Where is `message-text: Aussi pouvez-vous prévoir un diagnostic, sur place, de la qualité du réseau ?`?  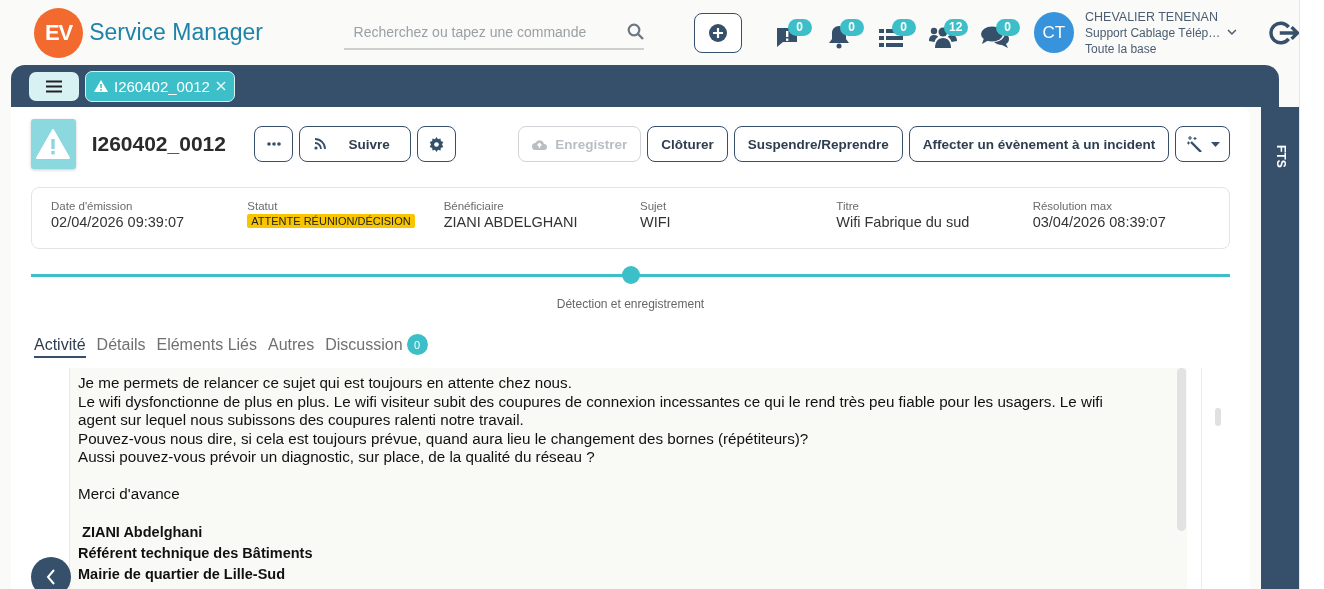 message-text: Aussi pouvez-vous prévoir un diagnostic, sur place, de la qualité du réseau ? is located at coordinates (337, 457).